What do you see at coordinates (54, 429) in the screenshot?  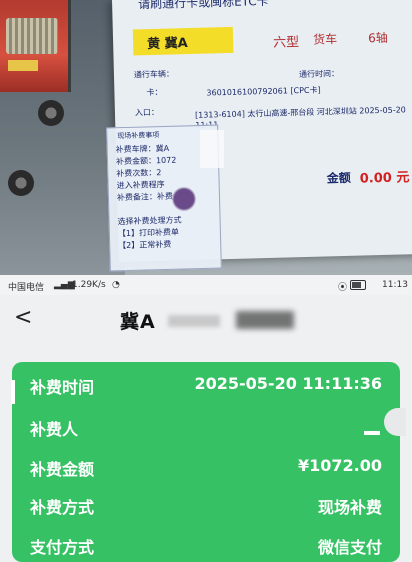 I see `row-label-payer: 补费人` at bounding box center [54, 429].